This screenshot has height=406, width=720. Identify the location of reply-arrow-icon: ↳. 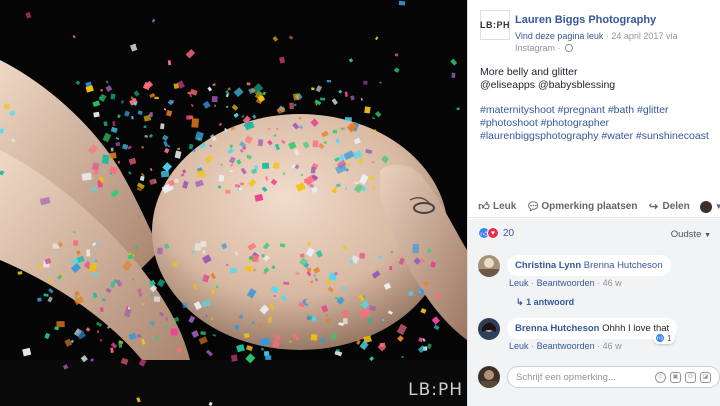
(520, 302).